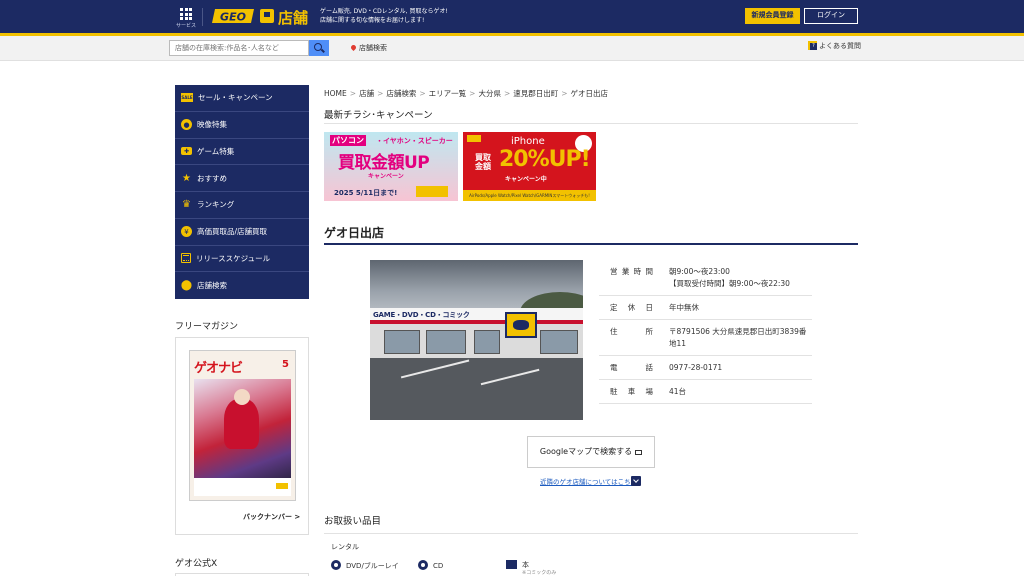 Image resolution: width=1024 pixels, height=576 pixels. Describe the element at coordinates (631, 307) in the screenshot. I see `info-key: 定休日` at that location.